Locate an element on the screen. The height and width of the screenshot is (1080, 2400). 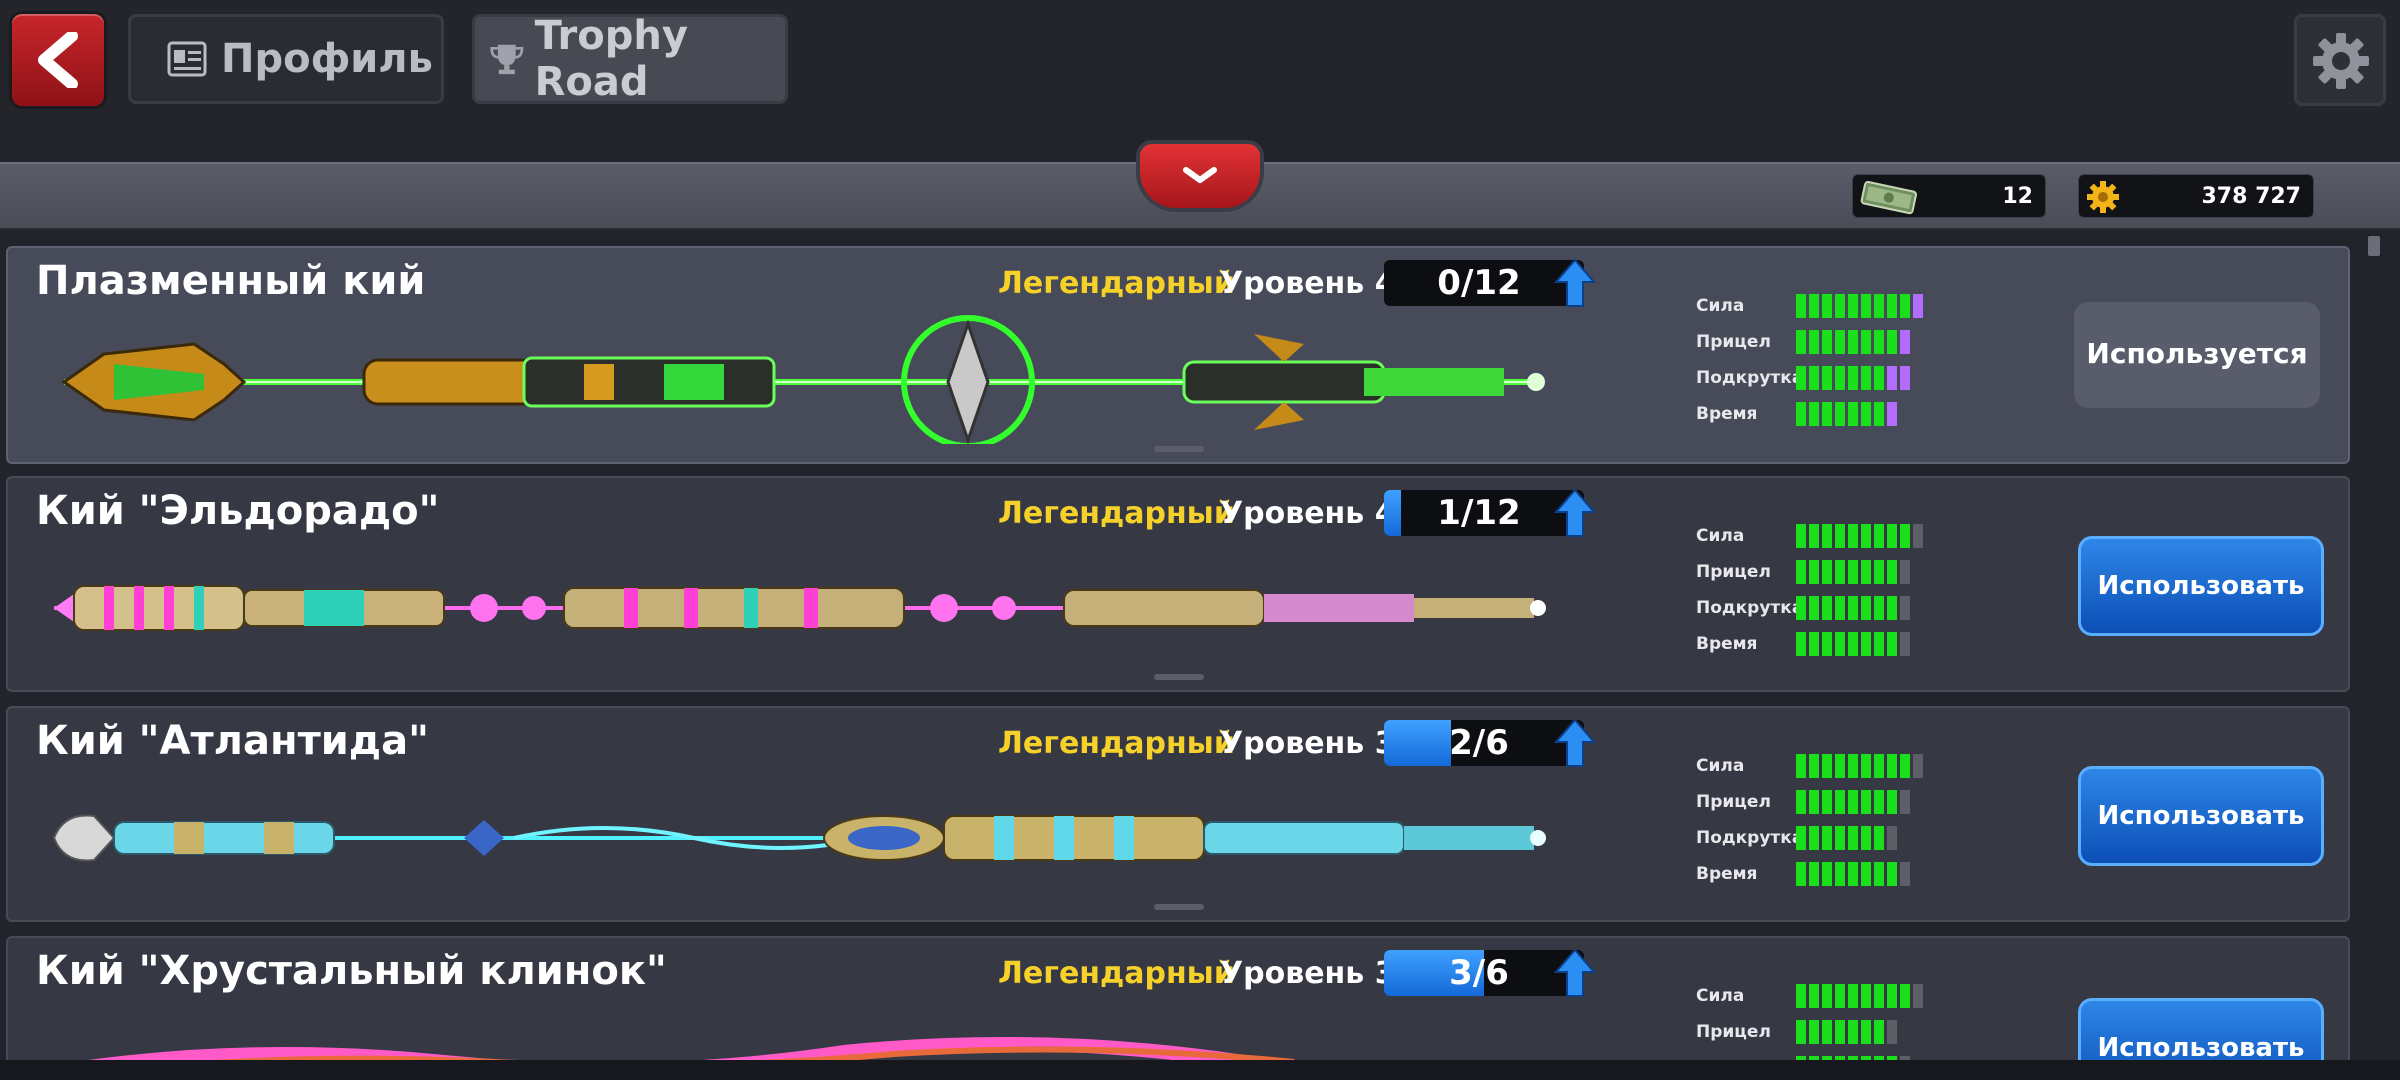
profile-card-icon is located at coordinates (187, 59).